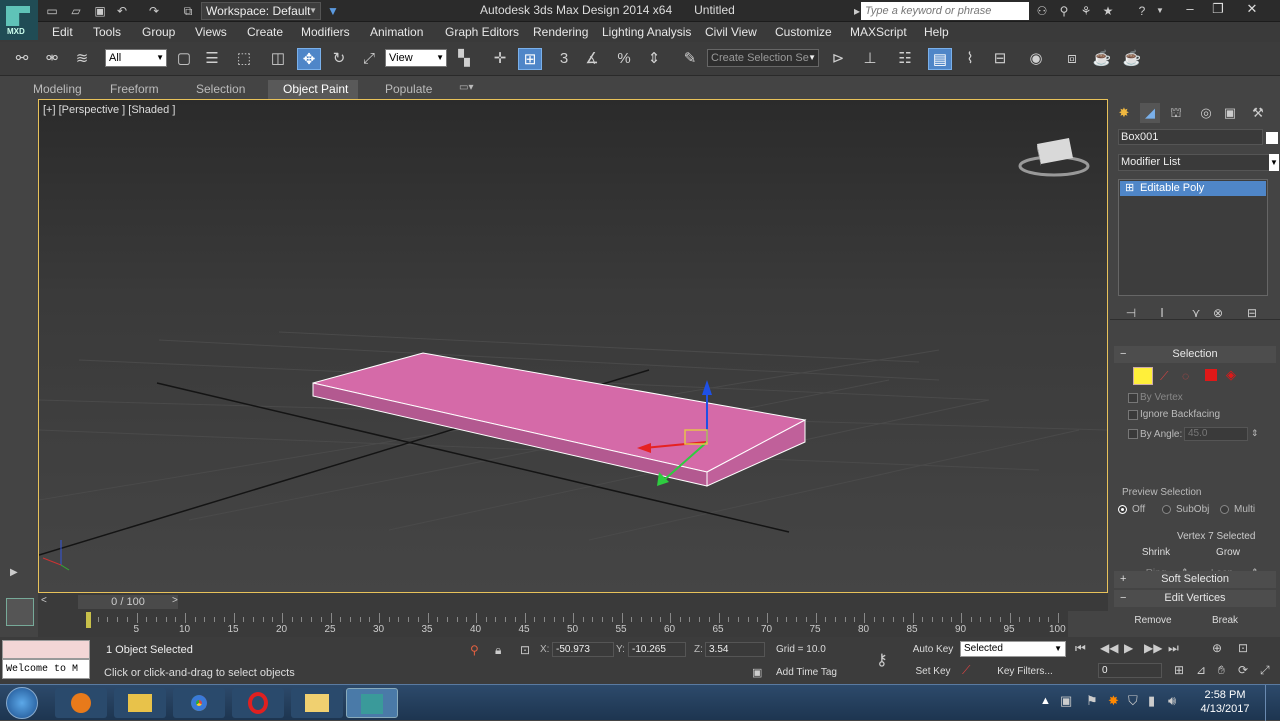 This screenshot has width=1280, height=721. Describe the element at coordinates (1092, 701) in the screenshot. I see `tray-flag-icon: ⚑` at that location.